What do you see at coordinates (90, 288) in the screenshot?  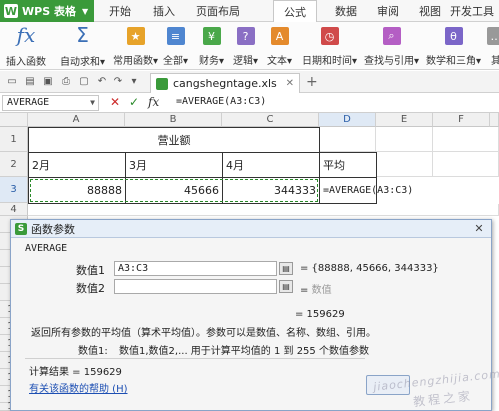 I see `arg2-label: 数值2` at bounding box center [90, 288].